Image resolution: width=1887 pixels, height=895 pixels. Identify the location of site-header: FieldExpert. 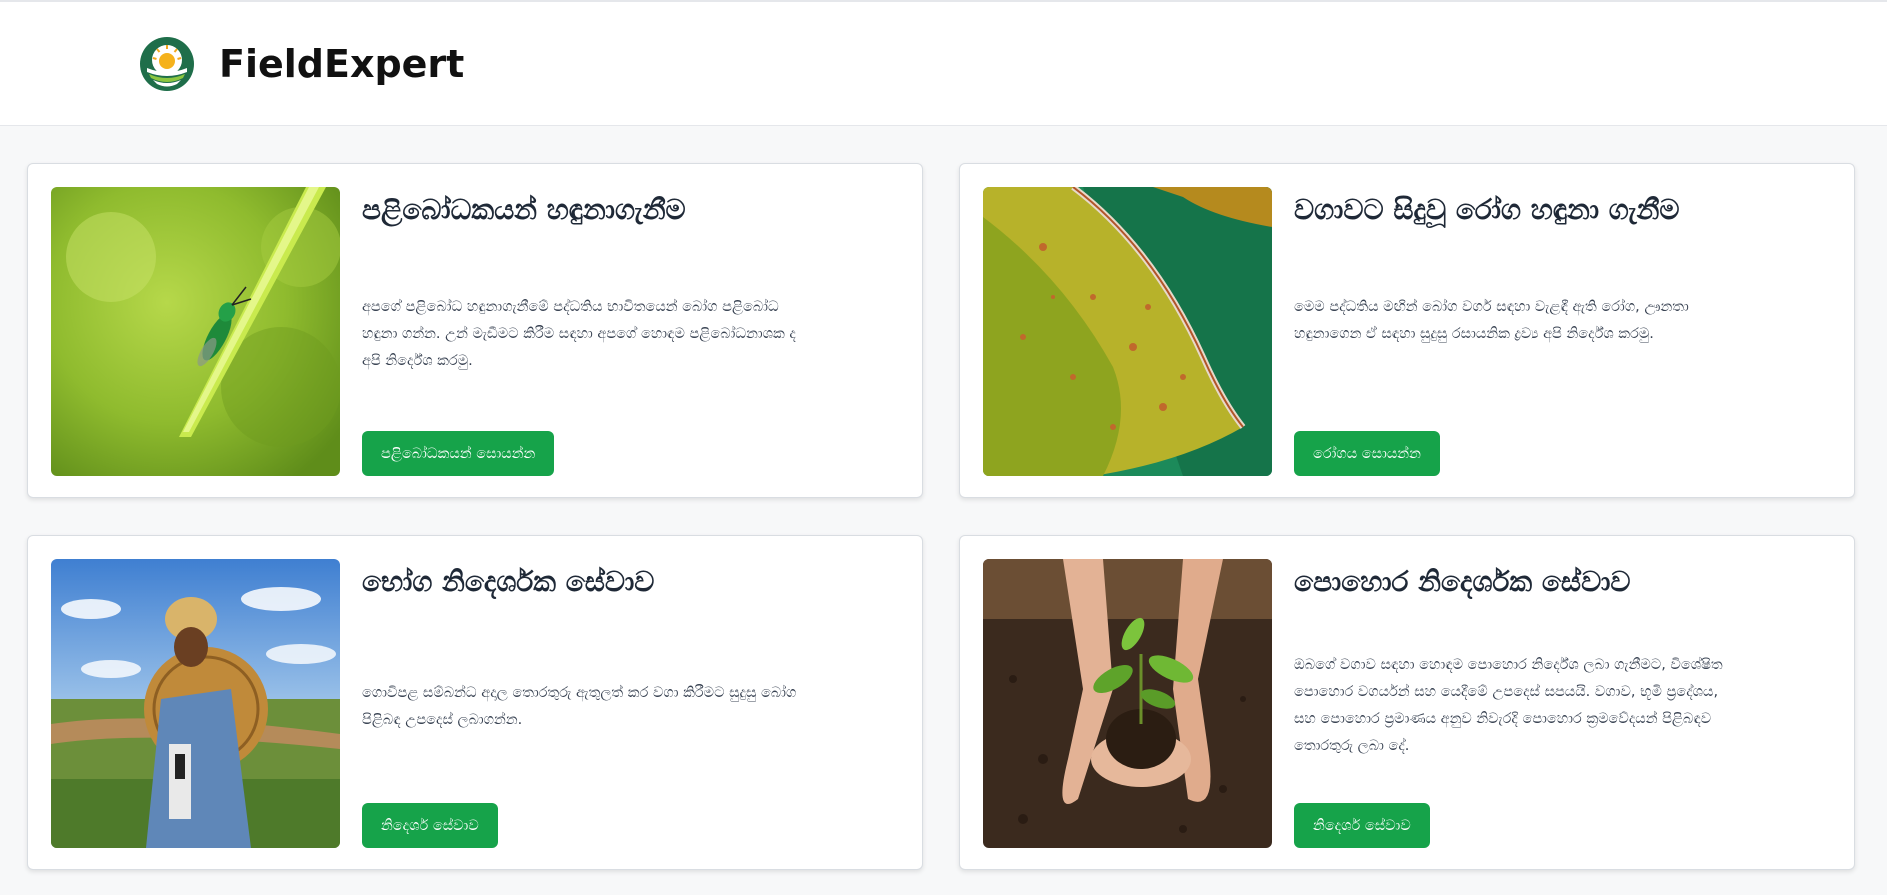
(943, 64).